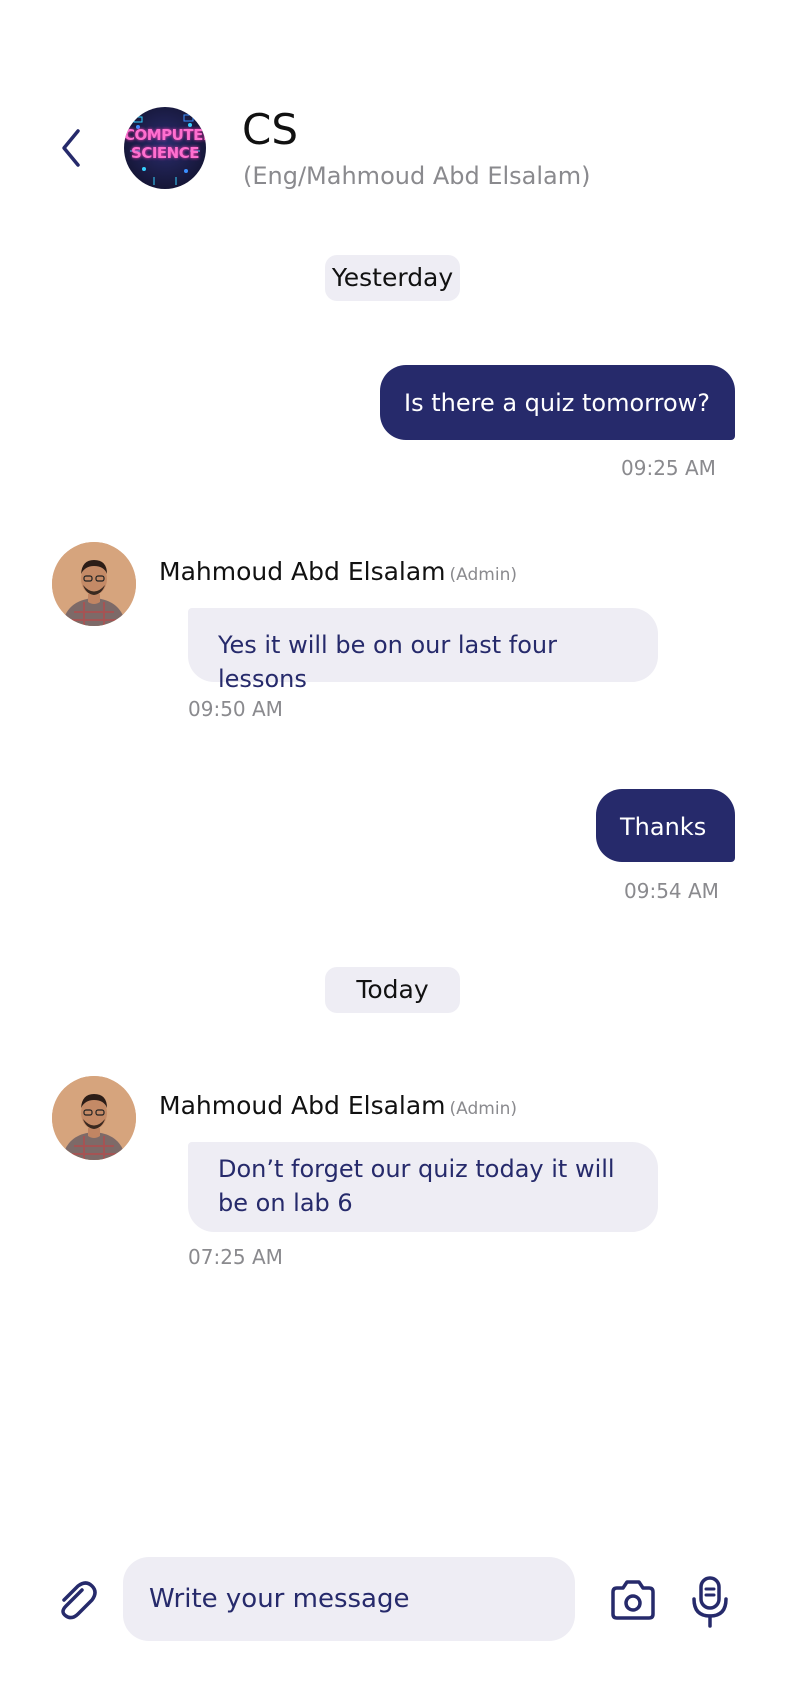  Describe the element at coordinates (392, 990) in the screenshot. I see `date-chip-today: Today` at that location.